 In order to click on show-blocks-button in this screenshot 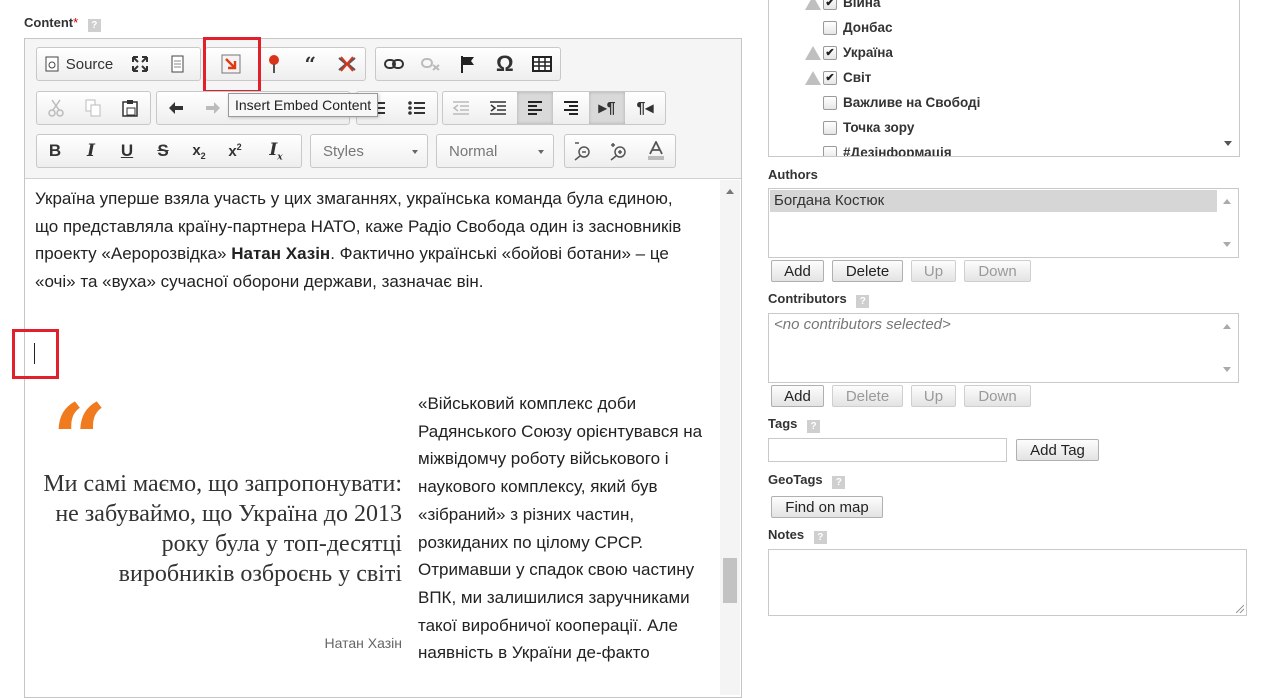, I will do `click(178, 64)`.